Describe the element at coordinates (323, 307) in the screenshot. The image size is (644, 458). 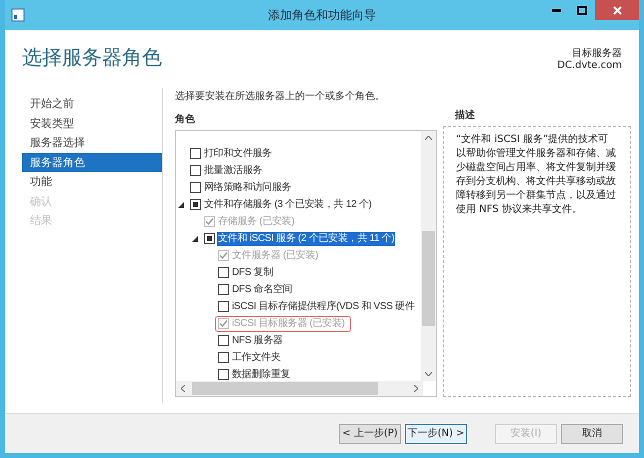
I see `role-label: iSCSI 目标存储提供程序(VDS 和 VSS 硬件` at that location.